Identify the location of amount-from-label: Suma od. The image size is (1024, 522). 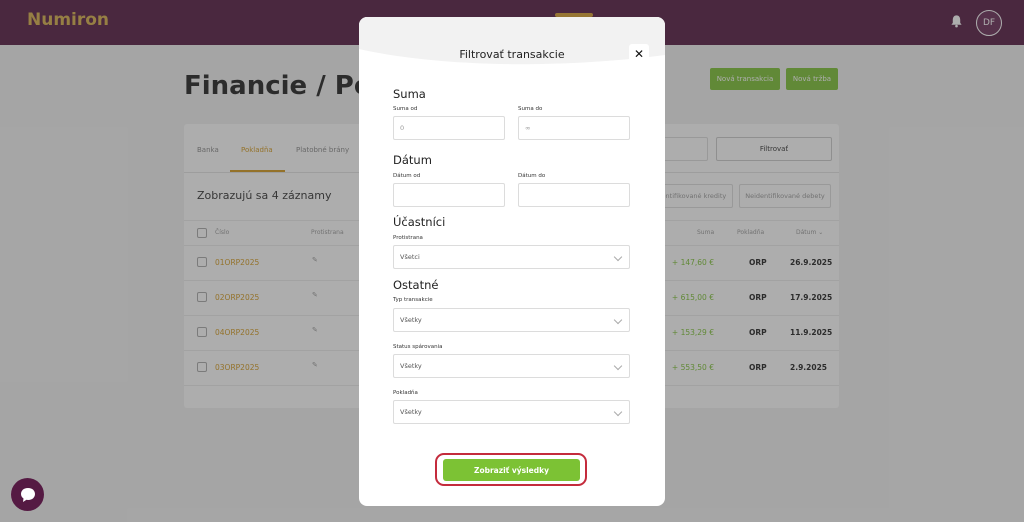
(405, 109).